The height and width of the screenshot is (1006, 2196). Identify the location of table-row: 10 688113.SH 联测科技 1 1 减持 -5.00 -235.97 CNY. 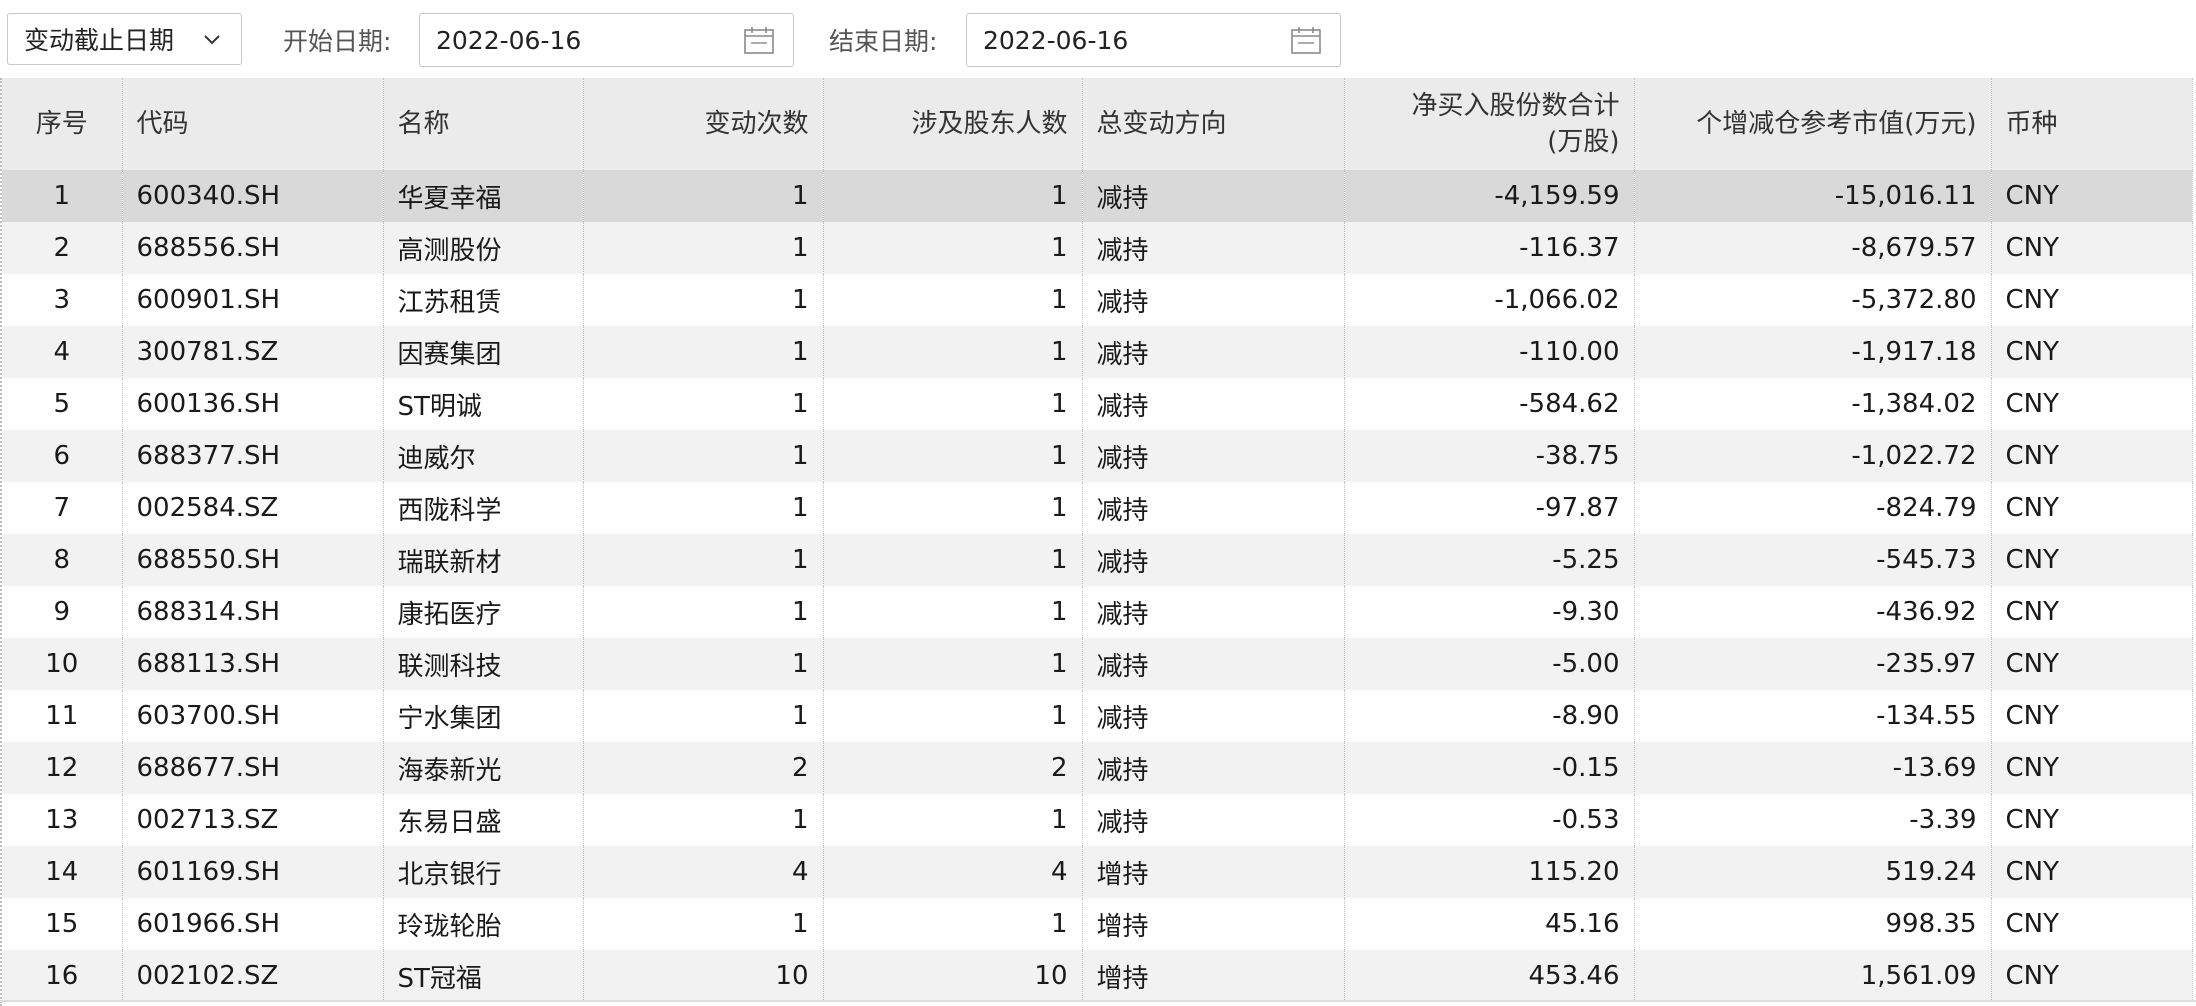
(1097, 664).